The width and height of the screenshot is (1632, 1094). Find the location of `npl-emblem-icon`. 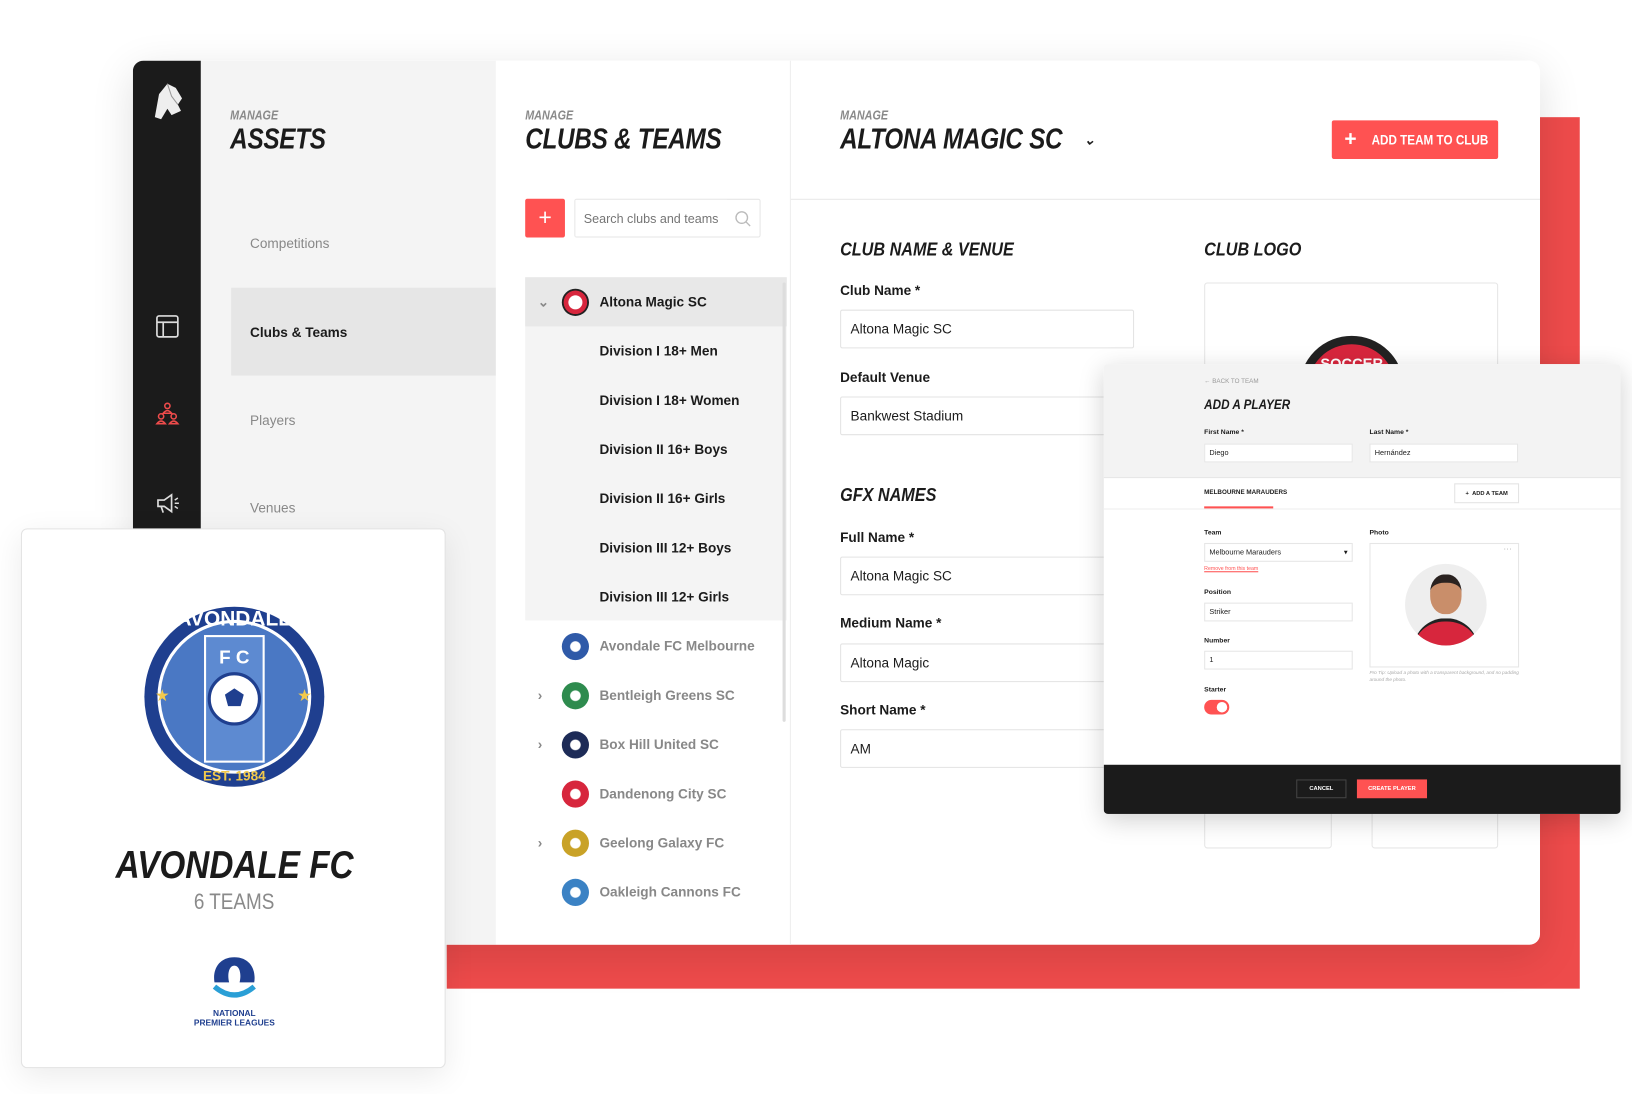

npl-emblem-icon is located at coordinates (234, 977).